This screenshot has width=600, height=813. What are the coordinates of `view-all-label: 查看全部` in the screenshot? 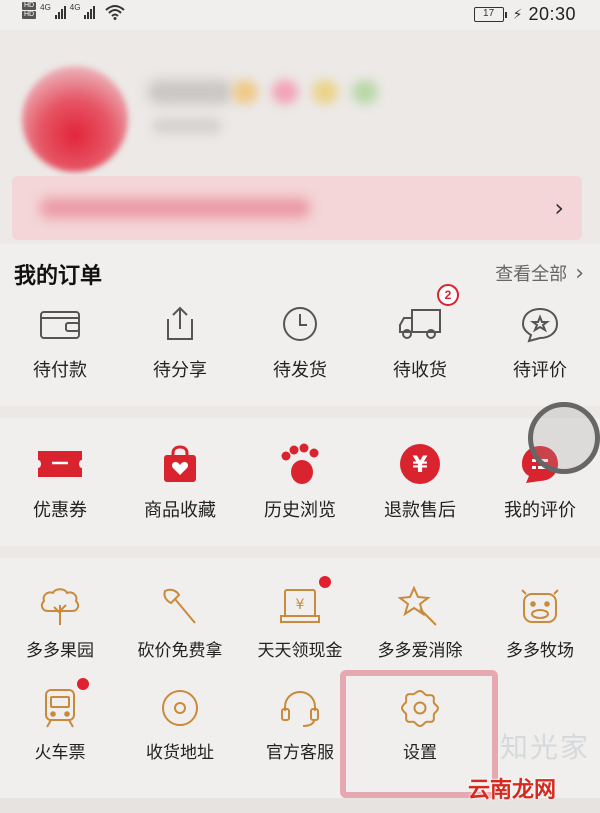 It's located at (531, 274).